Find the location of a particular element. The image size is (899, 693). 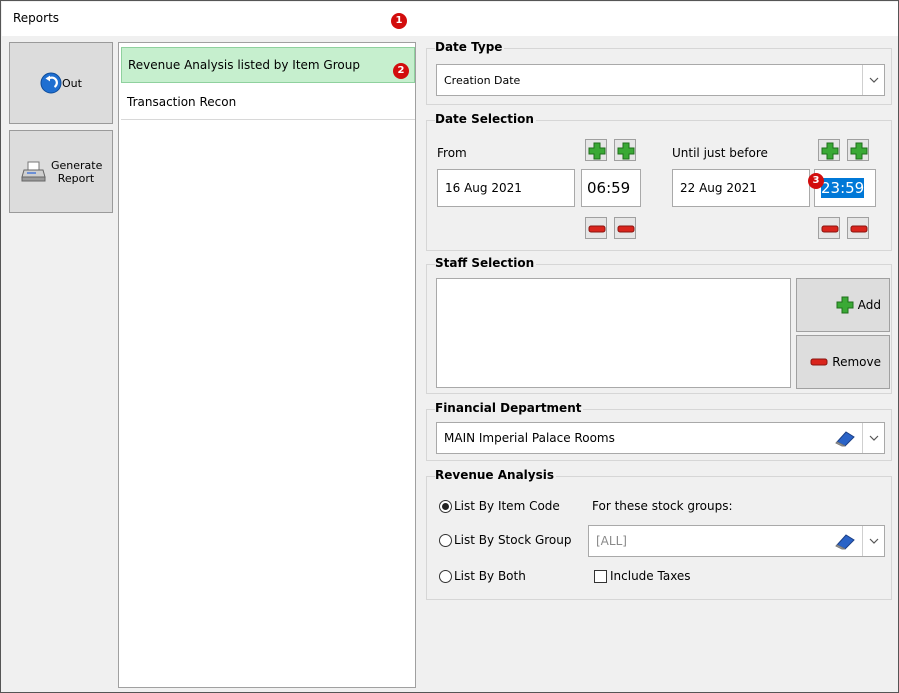

out-button: Out is located at coordinates (61, 83).